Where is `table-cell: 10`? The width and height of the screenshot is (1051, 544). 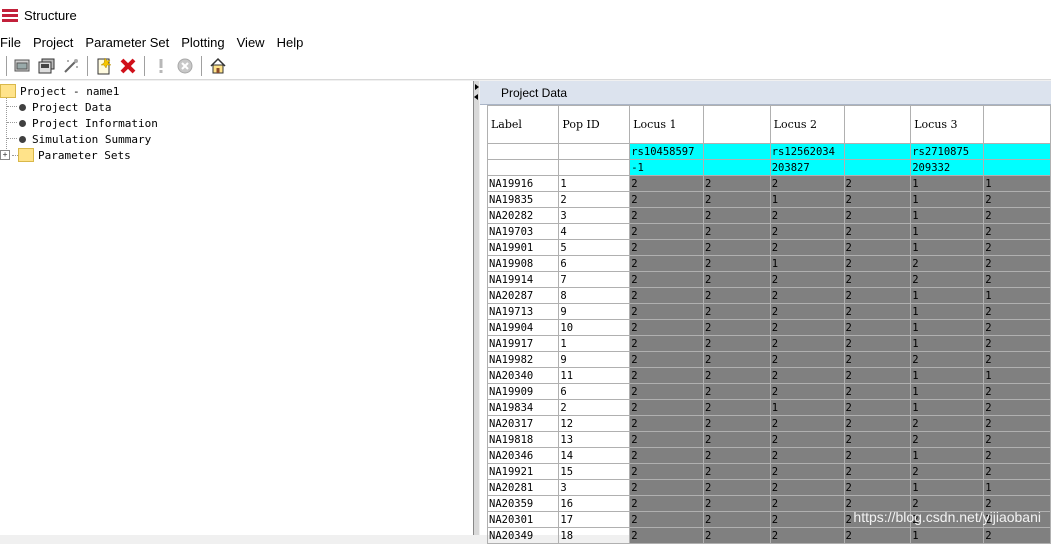 table-cell: 10 is located at coordinates (594, 327).